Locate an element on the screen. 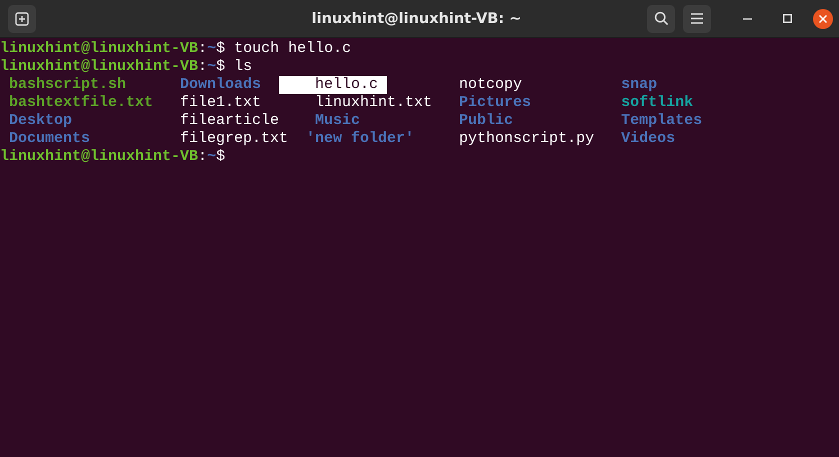 The image size is (839, 457). file-name: bashscript.sh is located at coordinates (67, 85).